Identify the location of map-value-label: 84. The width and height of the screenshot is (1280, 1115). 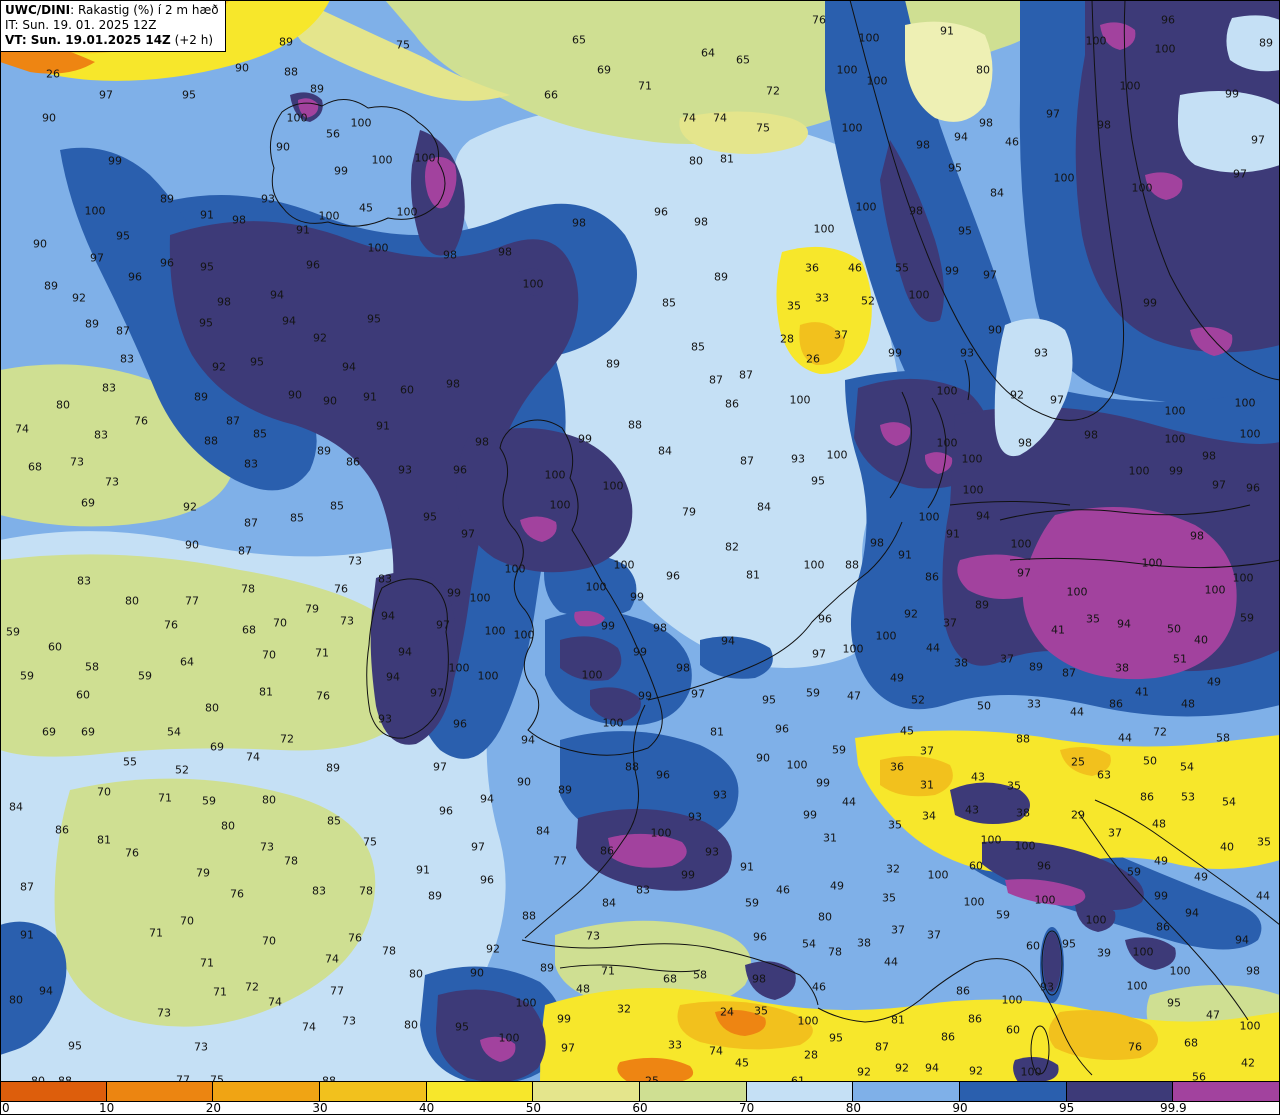
(997, 193).